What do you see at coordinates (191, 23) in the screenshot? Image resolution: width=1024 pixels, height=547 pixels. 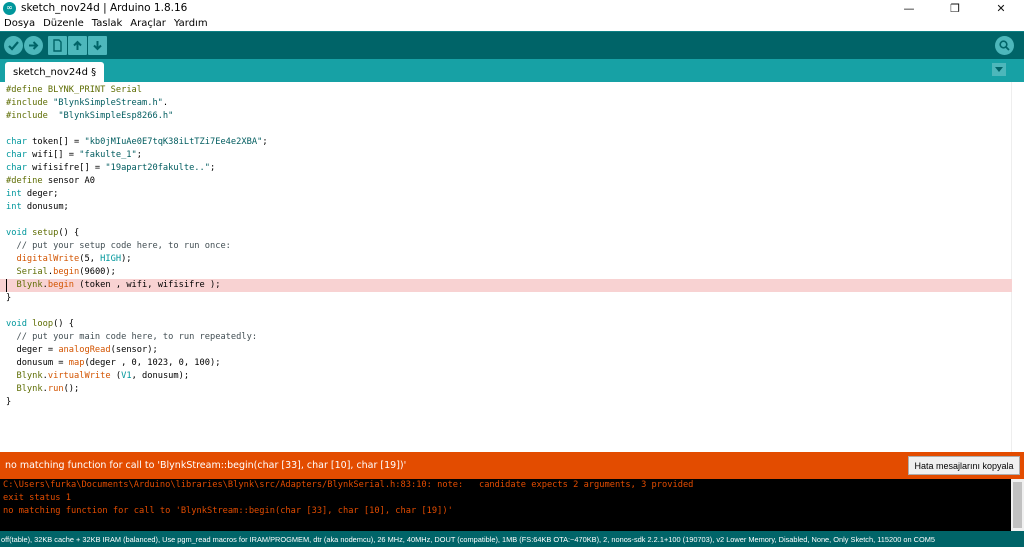 I see `menu-help: Yardım` at bounding box center [191, 23].